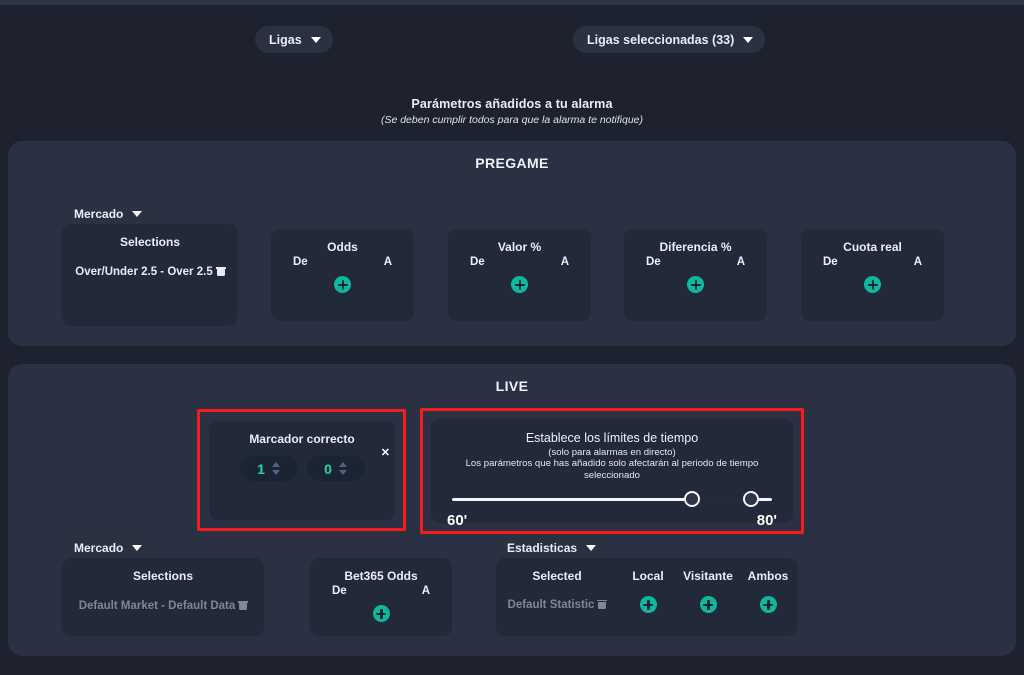 The image size is (1024, 675). Describe the element at coordinates (768, 576) in the screenshot. I see `statistics-column-ambos: Ambos` at that location.